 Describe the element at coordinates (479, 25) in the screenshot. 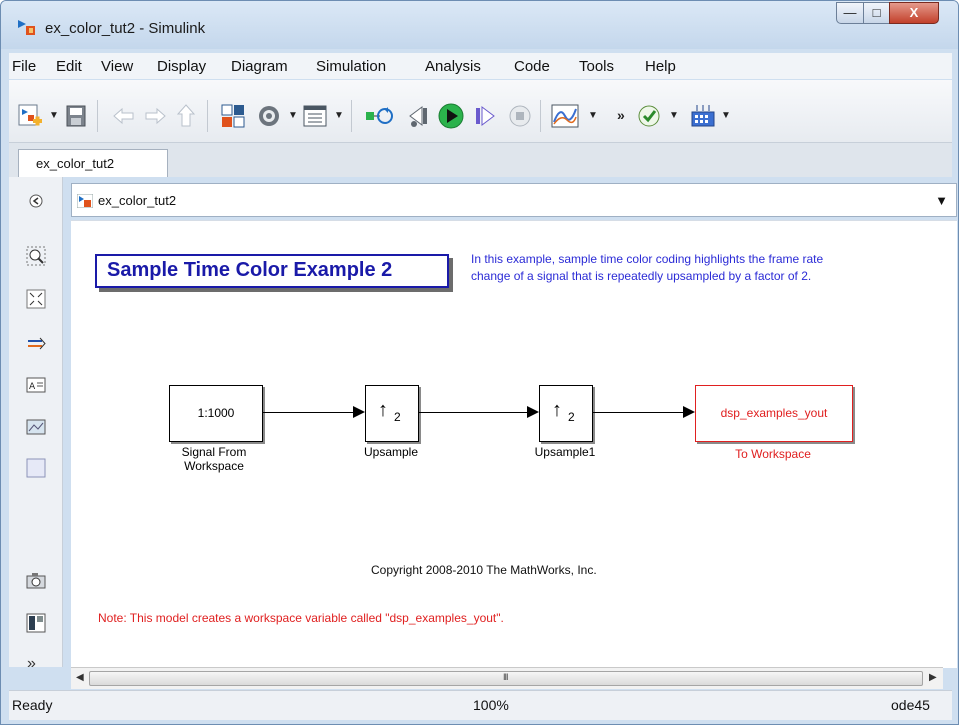

I see `title-bar: ex_color_tut2 - Simulink — □ X` at that location.